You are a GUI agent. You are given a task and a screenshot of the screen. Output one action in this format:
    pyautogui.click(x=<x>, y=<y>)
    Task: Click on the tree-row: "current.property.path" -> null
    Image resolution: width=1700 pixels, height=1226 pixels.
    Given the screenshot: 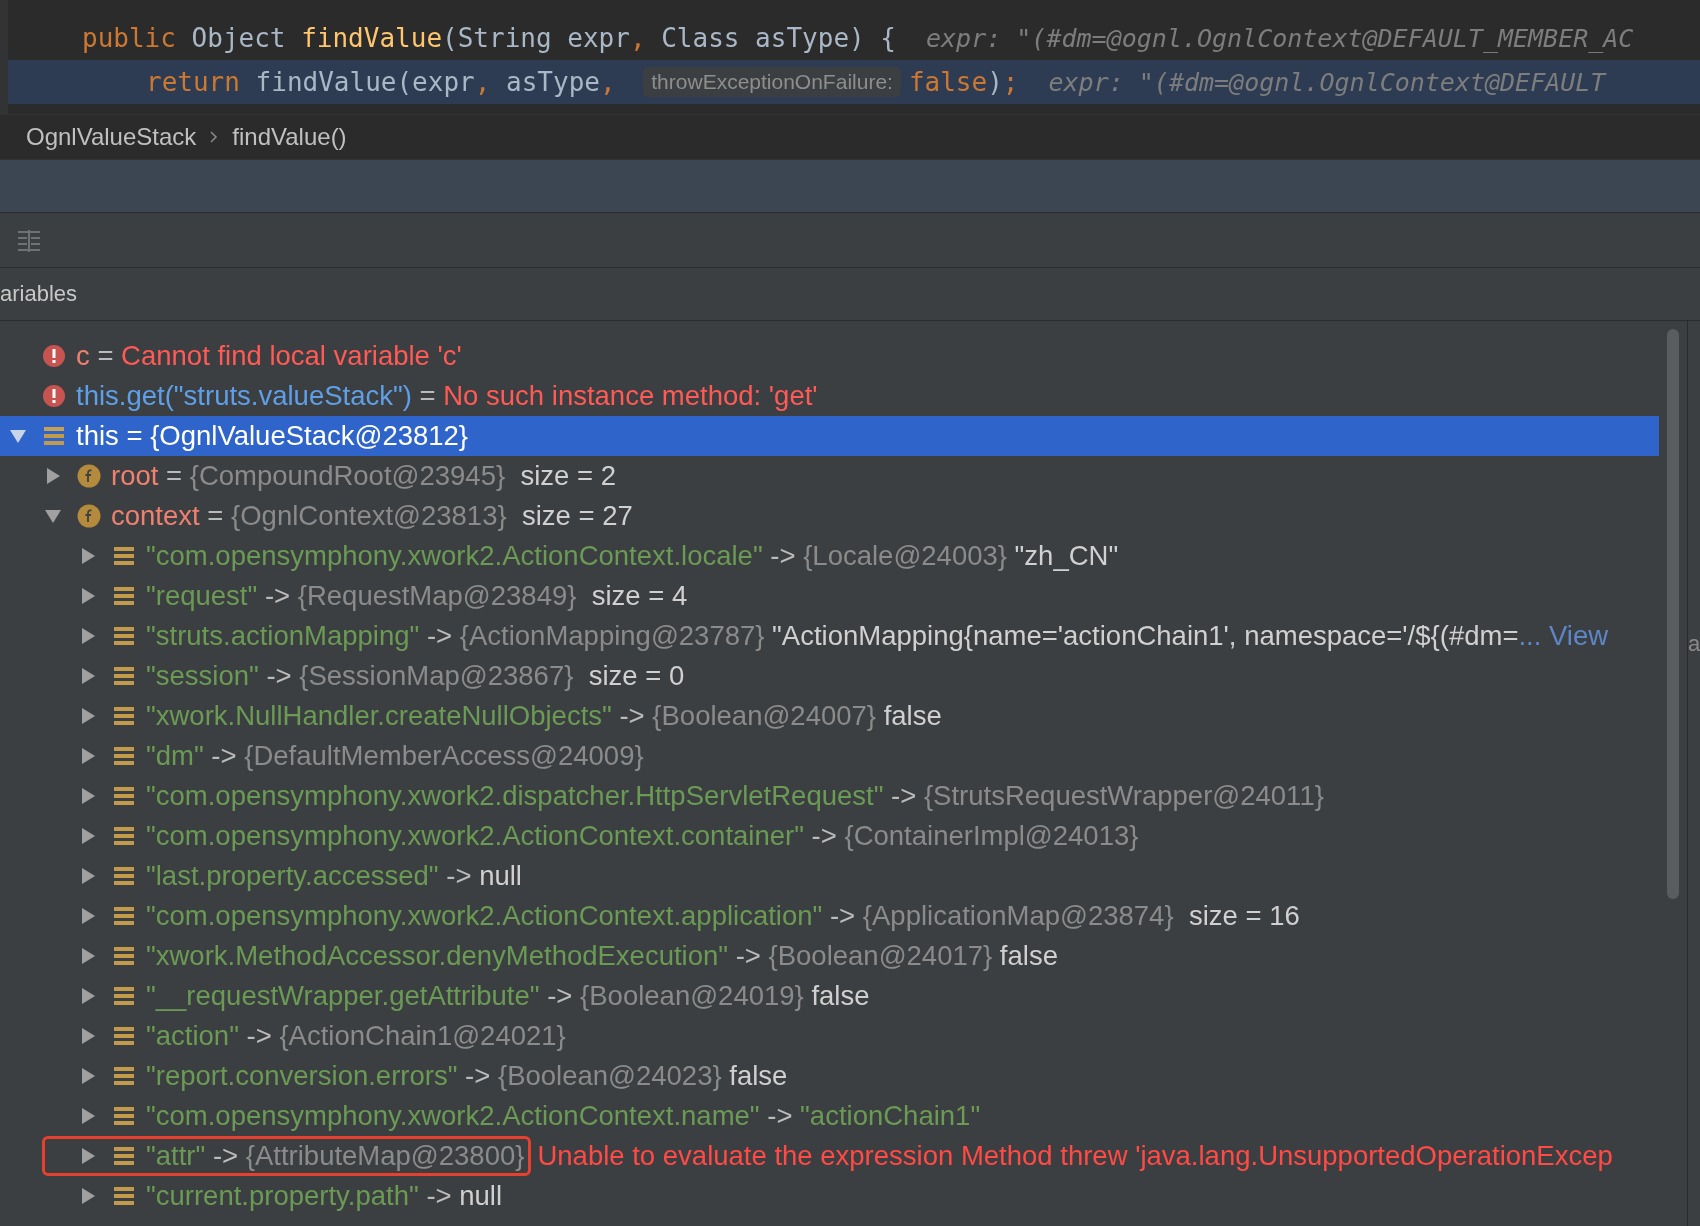 What is the action you would take?
    pyautogui.click(x=829, y=1196)
    